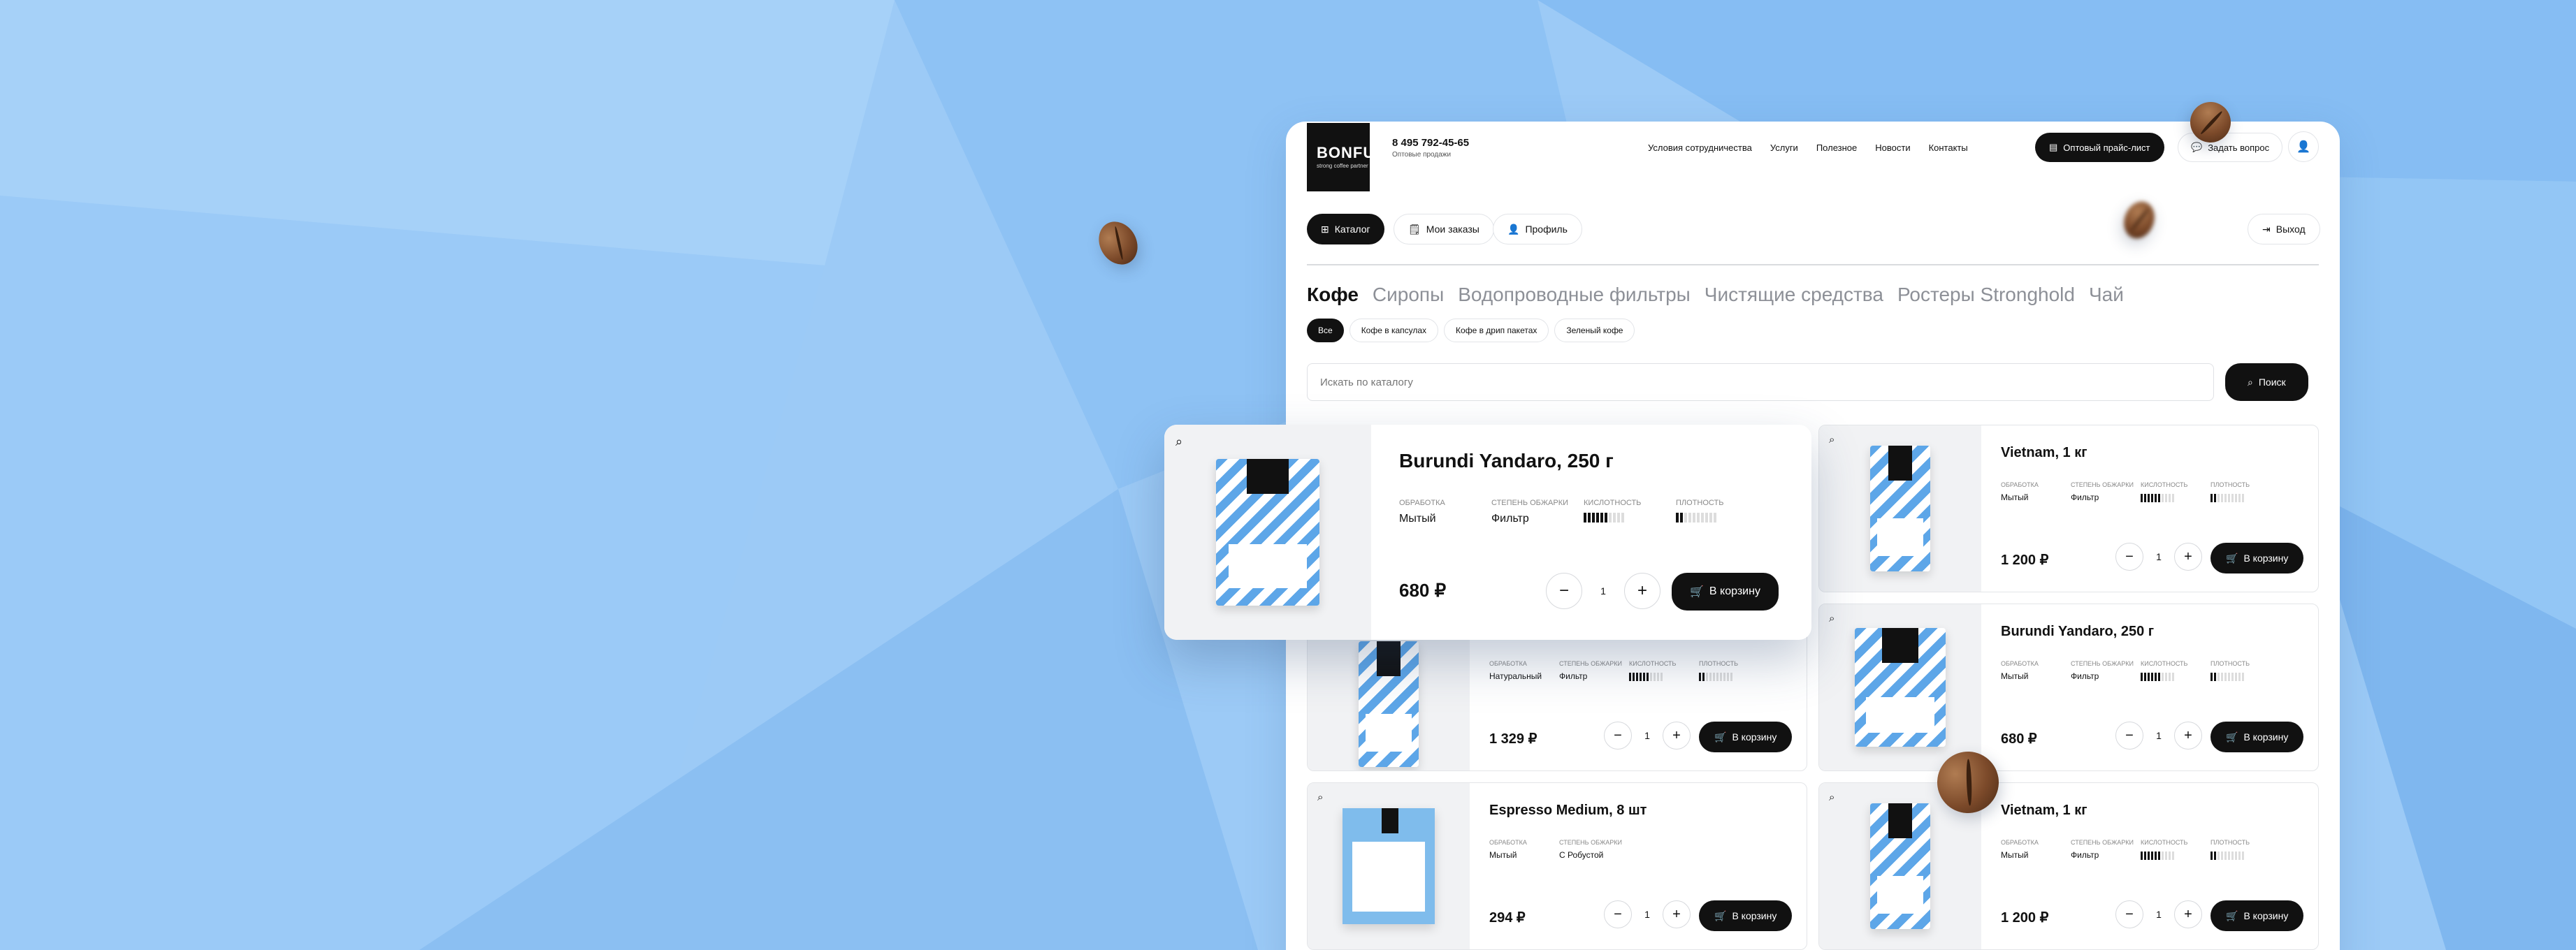 This screenshot has width=2576, height=950. Describe the element at coordinates (1591, 849) in the screenshot. I see `attr-roast: СТЕПЕНЬ ОБЖАРКИ С Робустой` at that location.